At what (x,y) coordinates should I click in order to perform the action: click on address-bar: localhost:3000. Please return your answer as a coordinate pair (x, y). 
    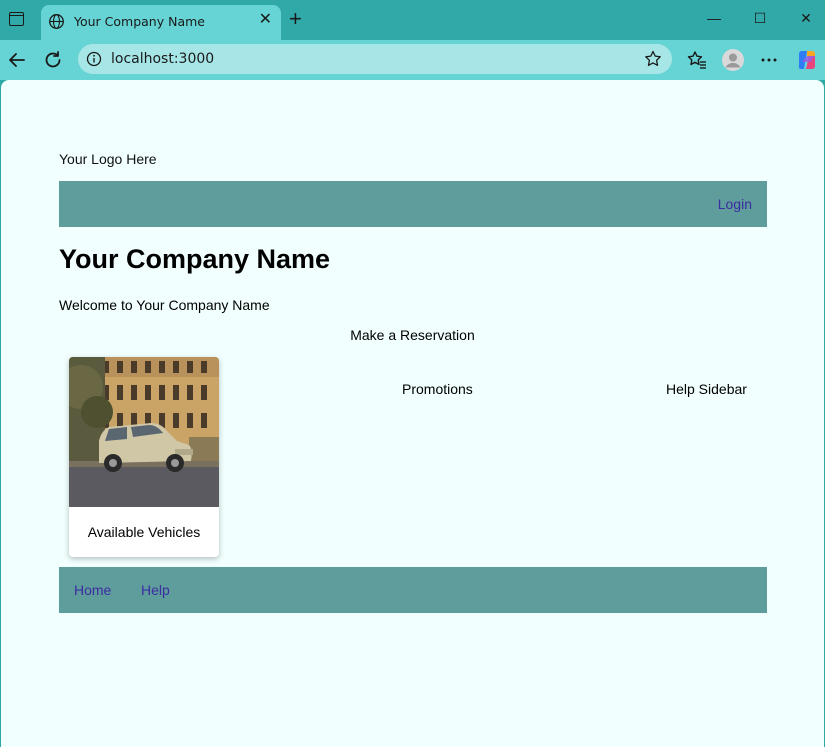
    Looking at the image, I should click on (375, 59).